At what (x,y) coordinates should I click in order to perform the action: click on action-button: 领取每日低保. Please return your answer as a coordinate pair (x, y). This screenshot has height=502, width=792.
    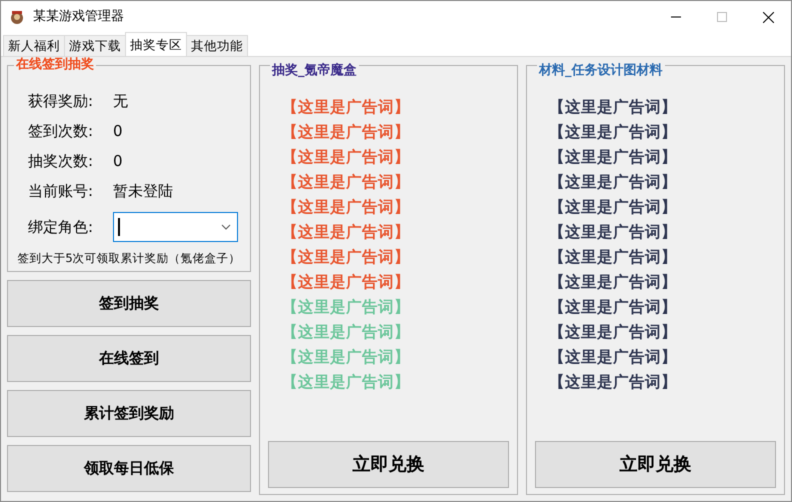
    Looking at the image, I should click on (129, 468).